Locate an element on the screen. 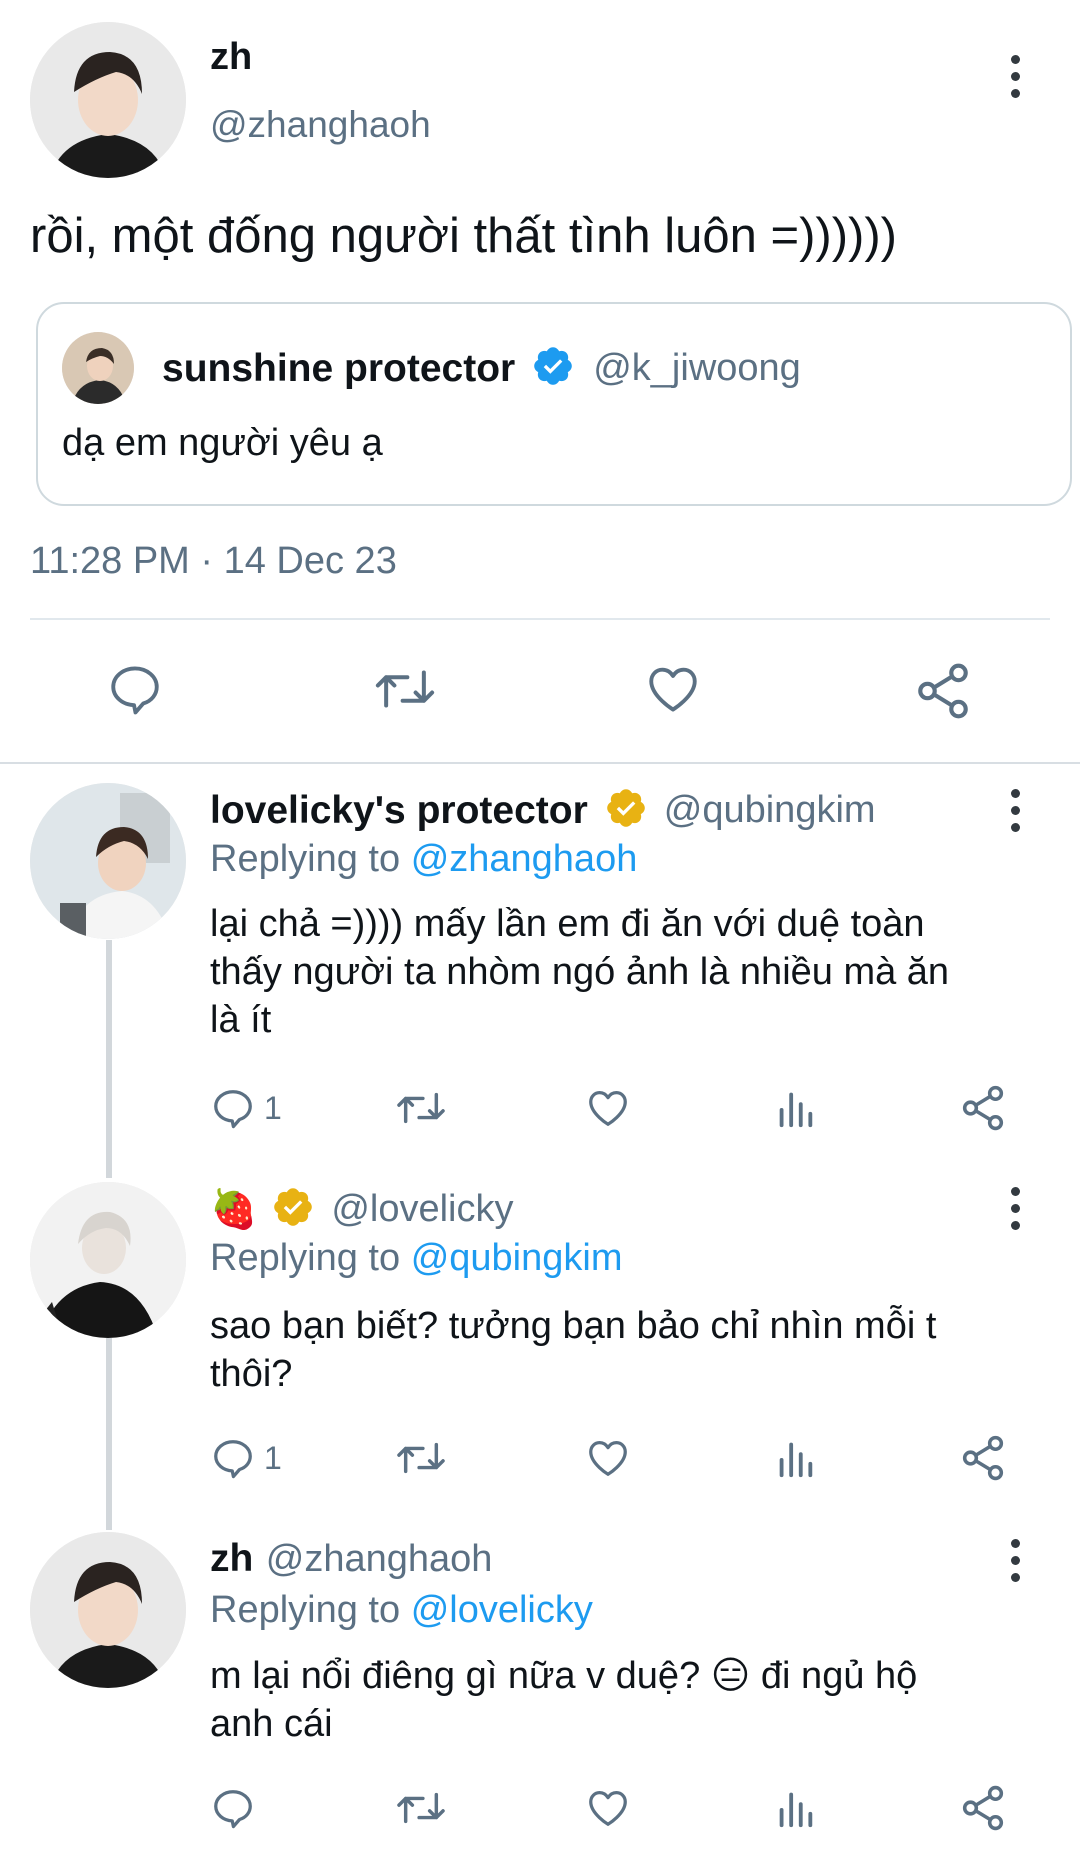 The width and height of the screenshot is (1080, 1860). author-handle: @qubingkim is located at coordinates (770, 810).